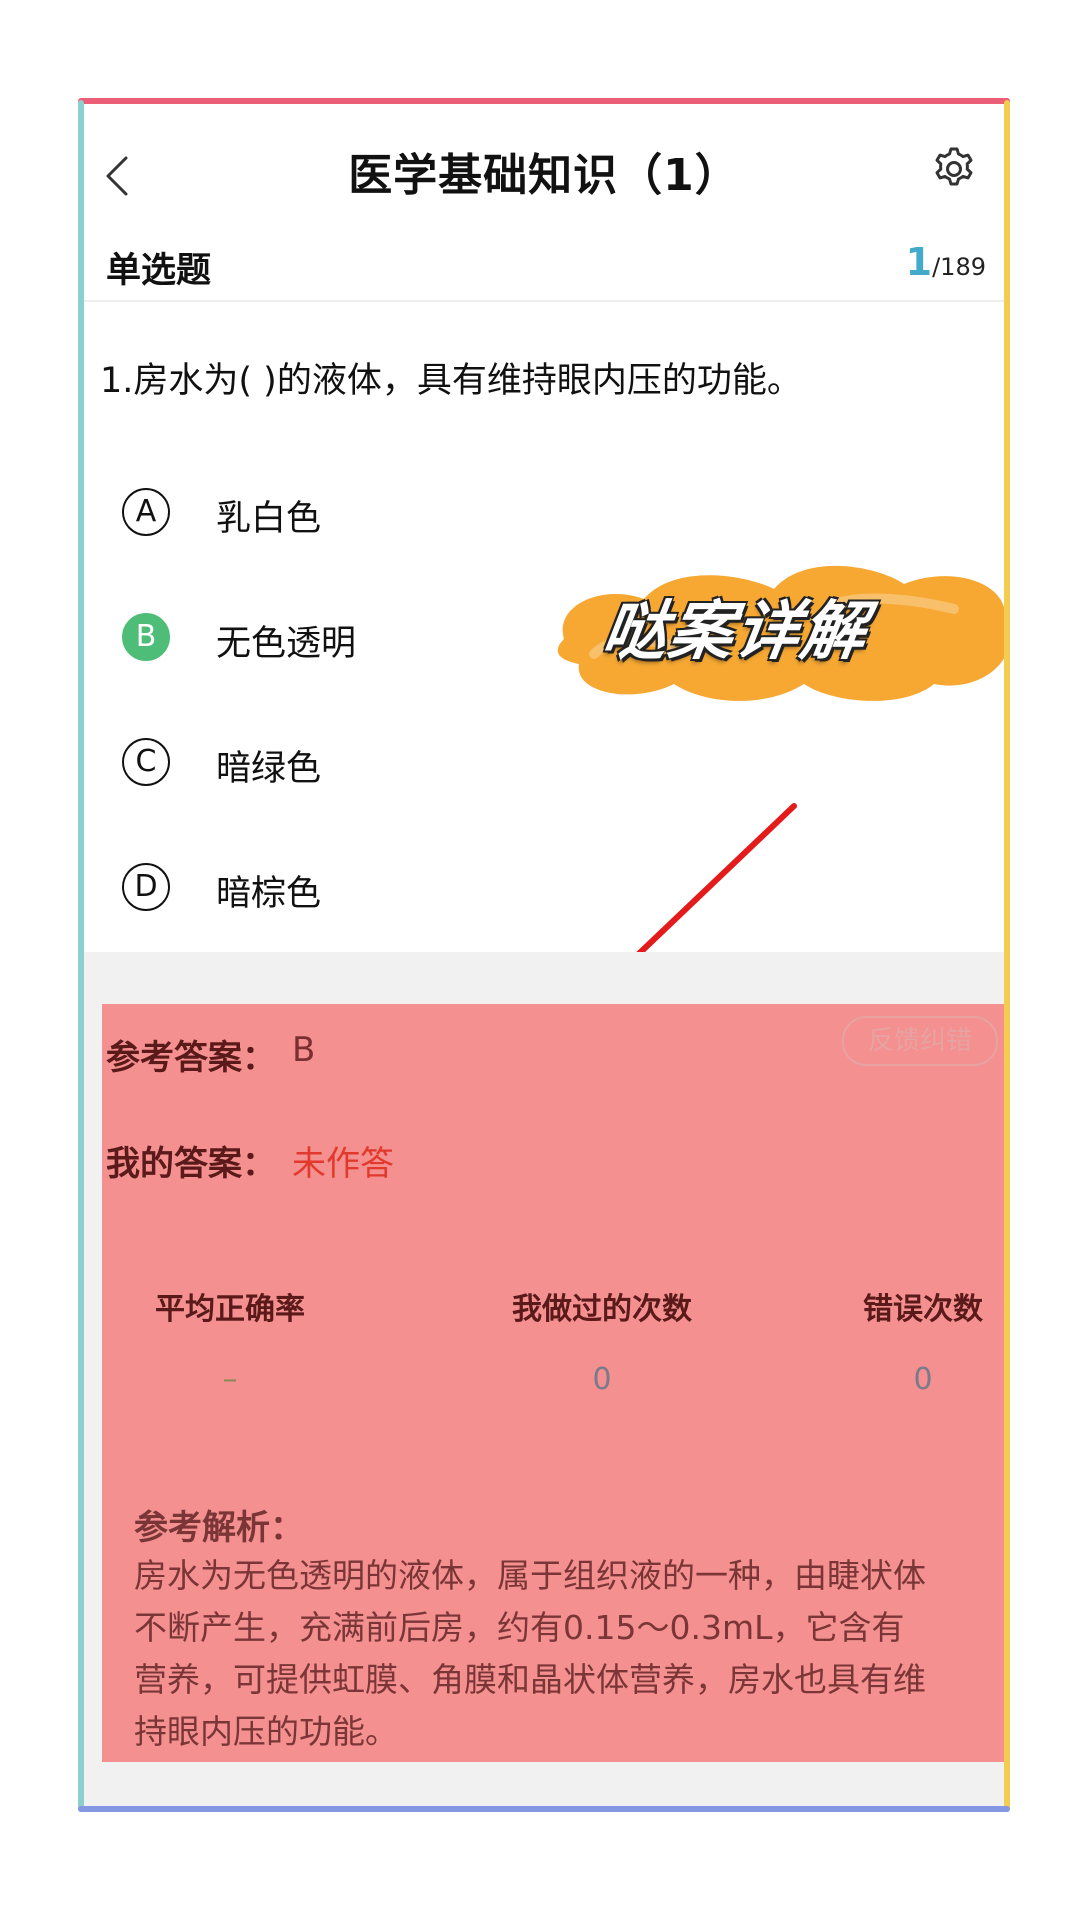  What do you see at coordinates (230, 1309) in the screenshot?
I see `stat-label-accuracy: 平均正确率` at bounding box center [230, 1309].